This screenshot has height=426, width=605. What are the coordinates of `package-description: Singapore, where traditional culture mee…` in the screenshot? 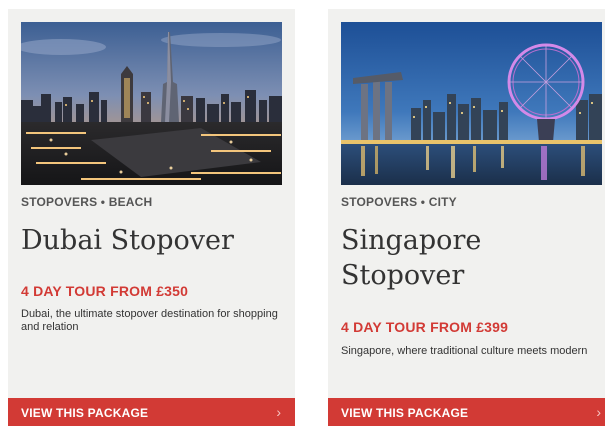 It's located at (464, 351).